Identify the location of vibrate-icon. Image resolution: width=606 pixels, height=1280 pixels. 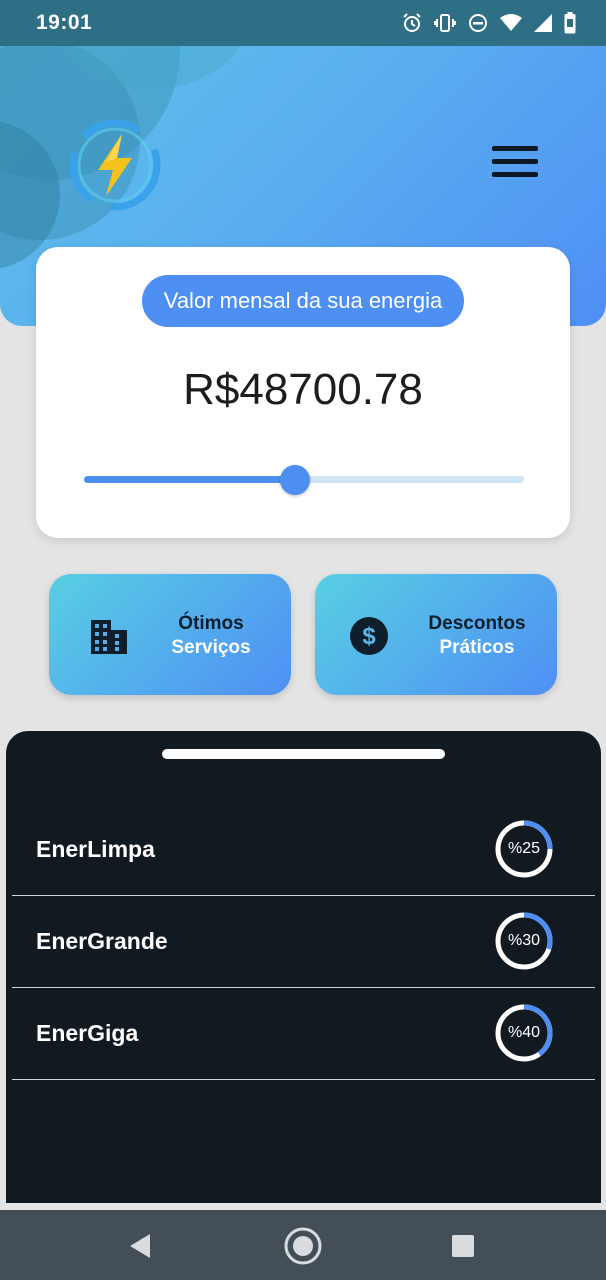
(445, 23).